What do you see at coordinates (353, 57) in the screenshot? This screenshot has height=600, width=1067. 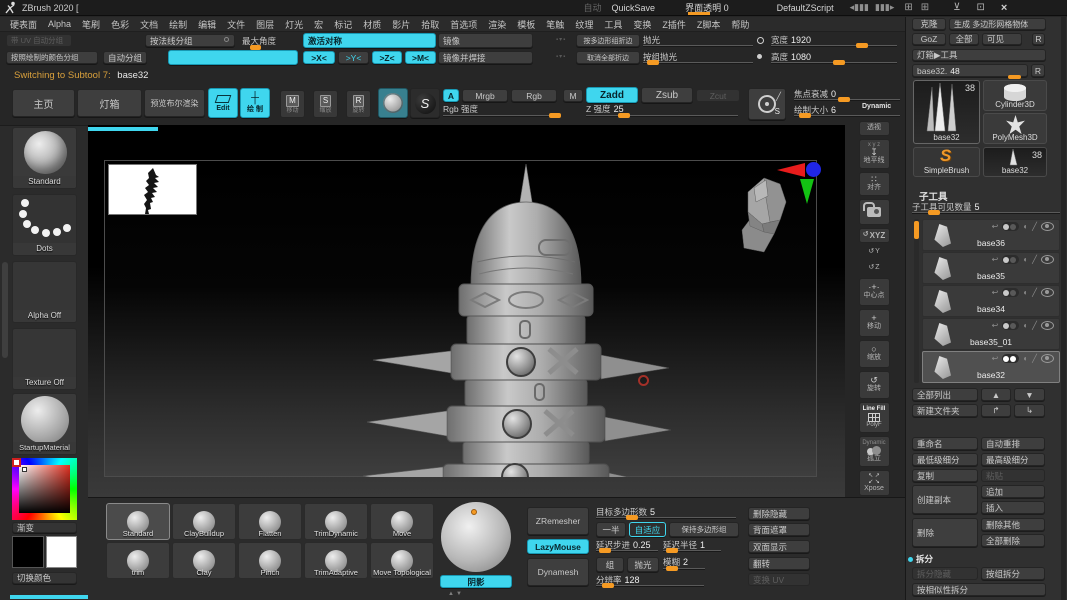 I see `sym-y-button: >Y<` at bounding box center [353, 57].